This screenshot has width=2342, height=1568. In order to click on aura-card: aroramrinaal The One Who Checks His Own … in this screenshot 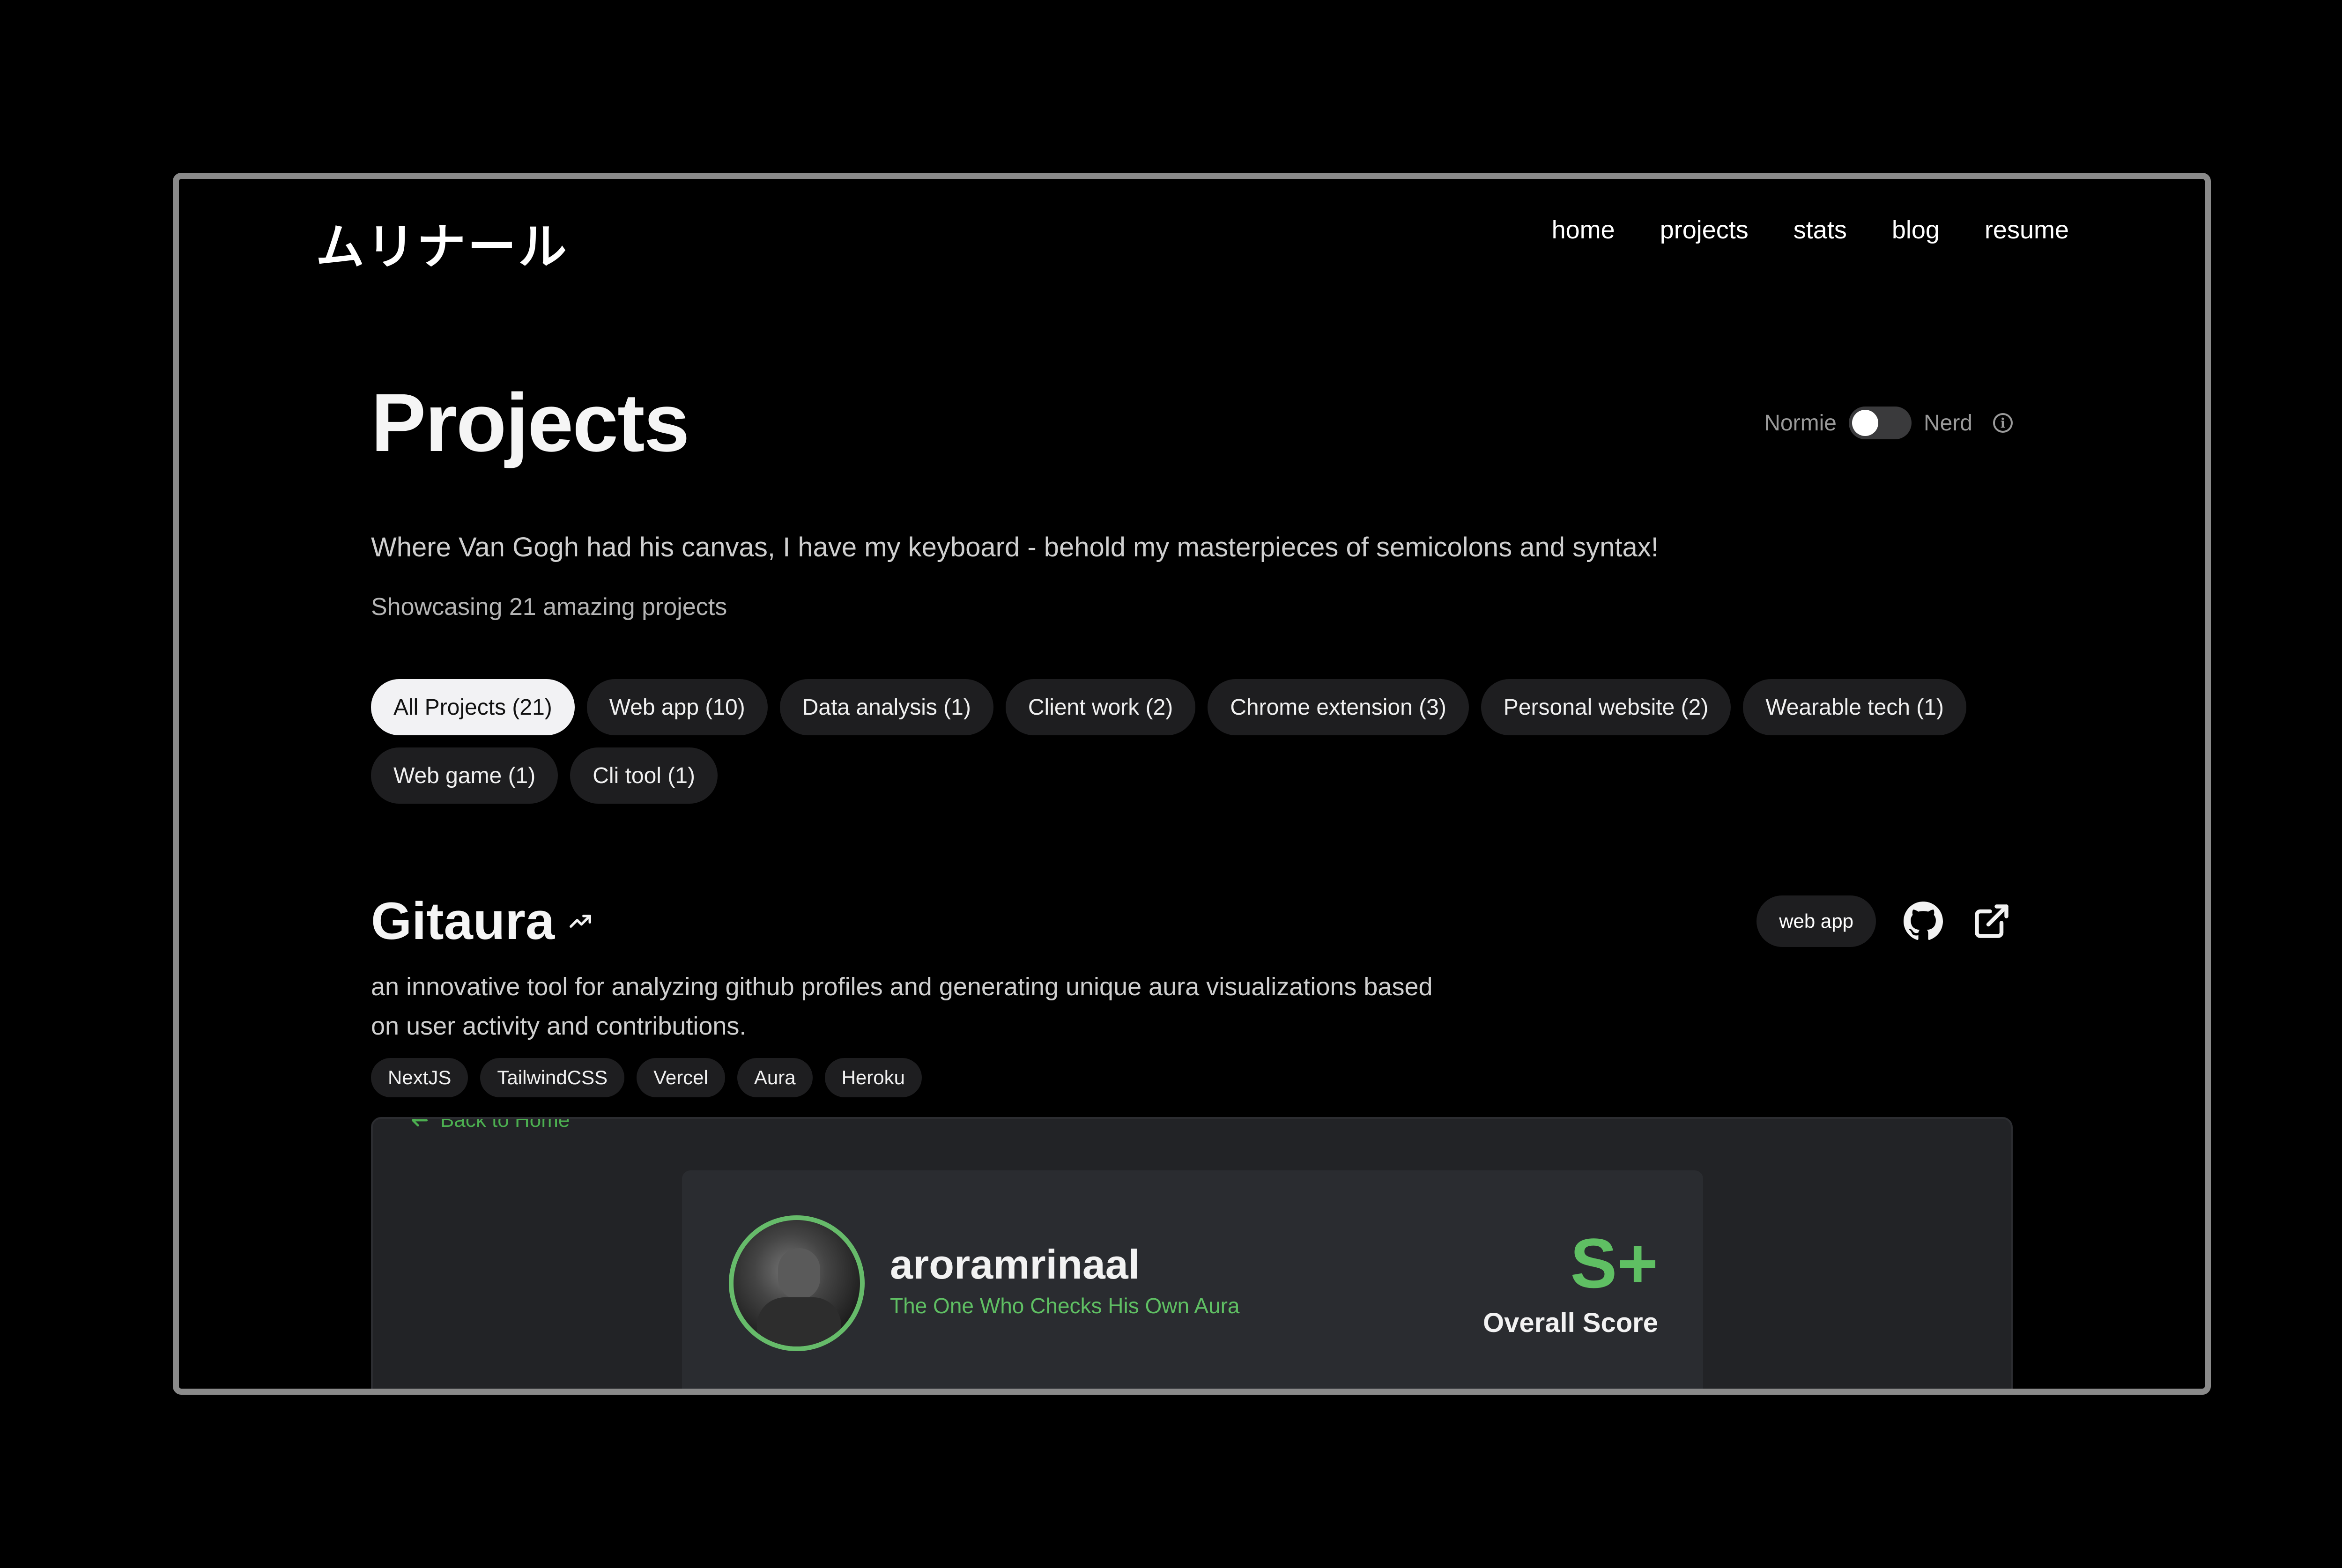, I will do `click(1192, 1279)`.